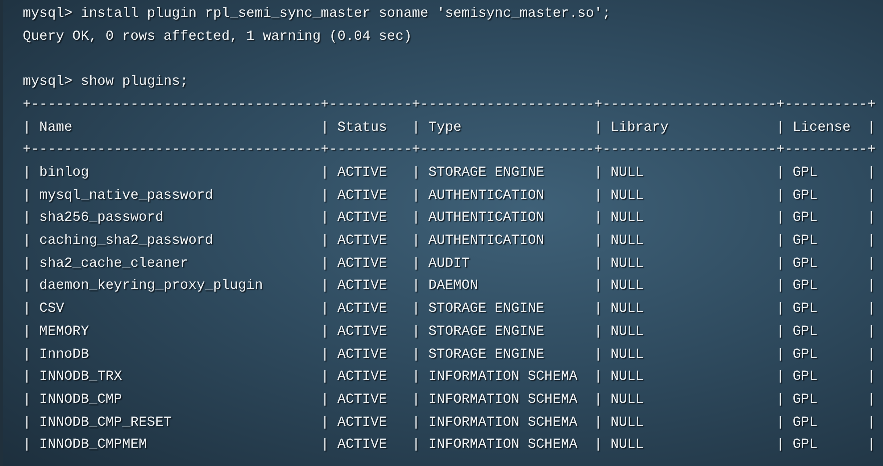 The height and width of the screenshot is (466, 883). Describe the element at coordinates (445, 128) in the screenshot. I see `table-header: Type` at that location.